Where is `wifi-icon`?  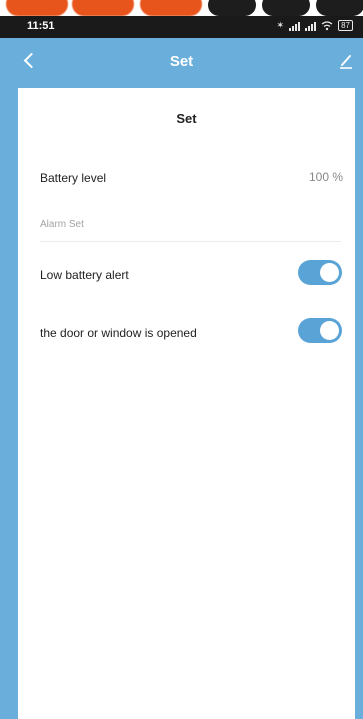 wifi-icon is located at coordinates (327, 25).